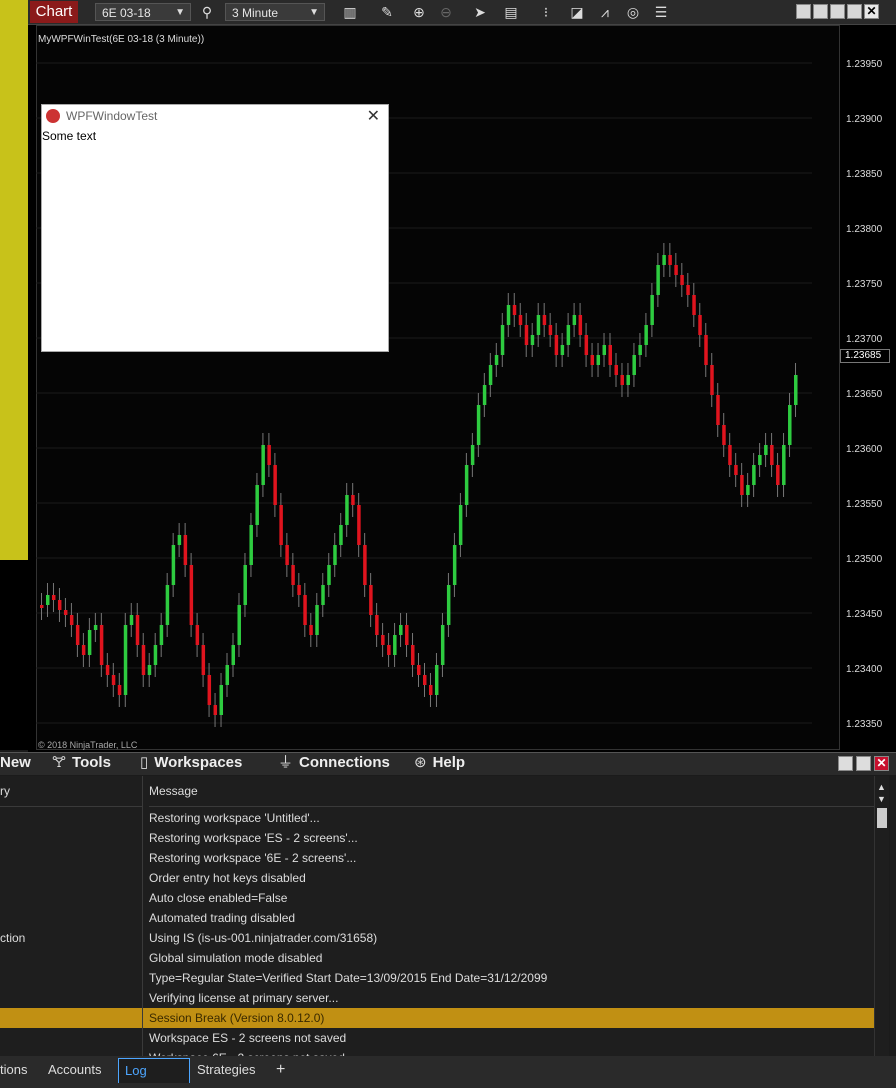  Describe the element at coordinates (419, 12) in the screenshot. I see `zoom-in-icon: ⊕` at that location.